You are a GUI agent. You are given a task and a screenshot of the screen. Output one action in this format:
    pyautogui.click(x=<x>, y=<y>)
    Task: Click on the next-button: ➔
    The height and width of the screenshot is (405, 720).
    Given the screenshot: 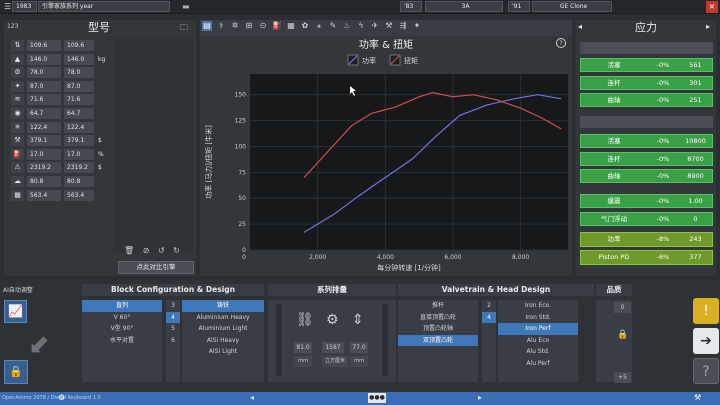 What is the action you would take?
    pyautogui.click(x=706, y=341)
    